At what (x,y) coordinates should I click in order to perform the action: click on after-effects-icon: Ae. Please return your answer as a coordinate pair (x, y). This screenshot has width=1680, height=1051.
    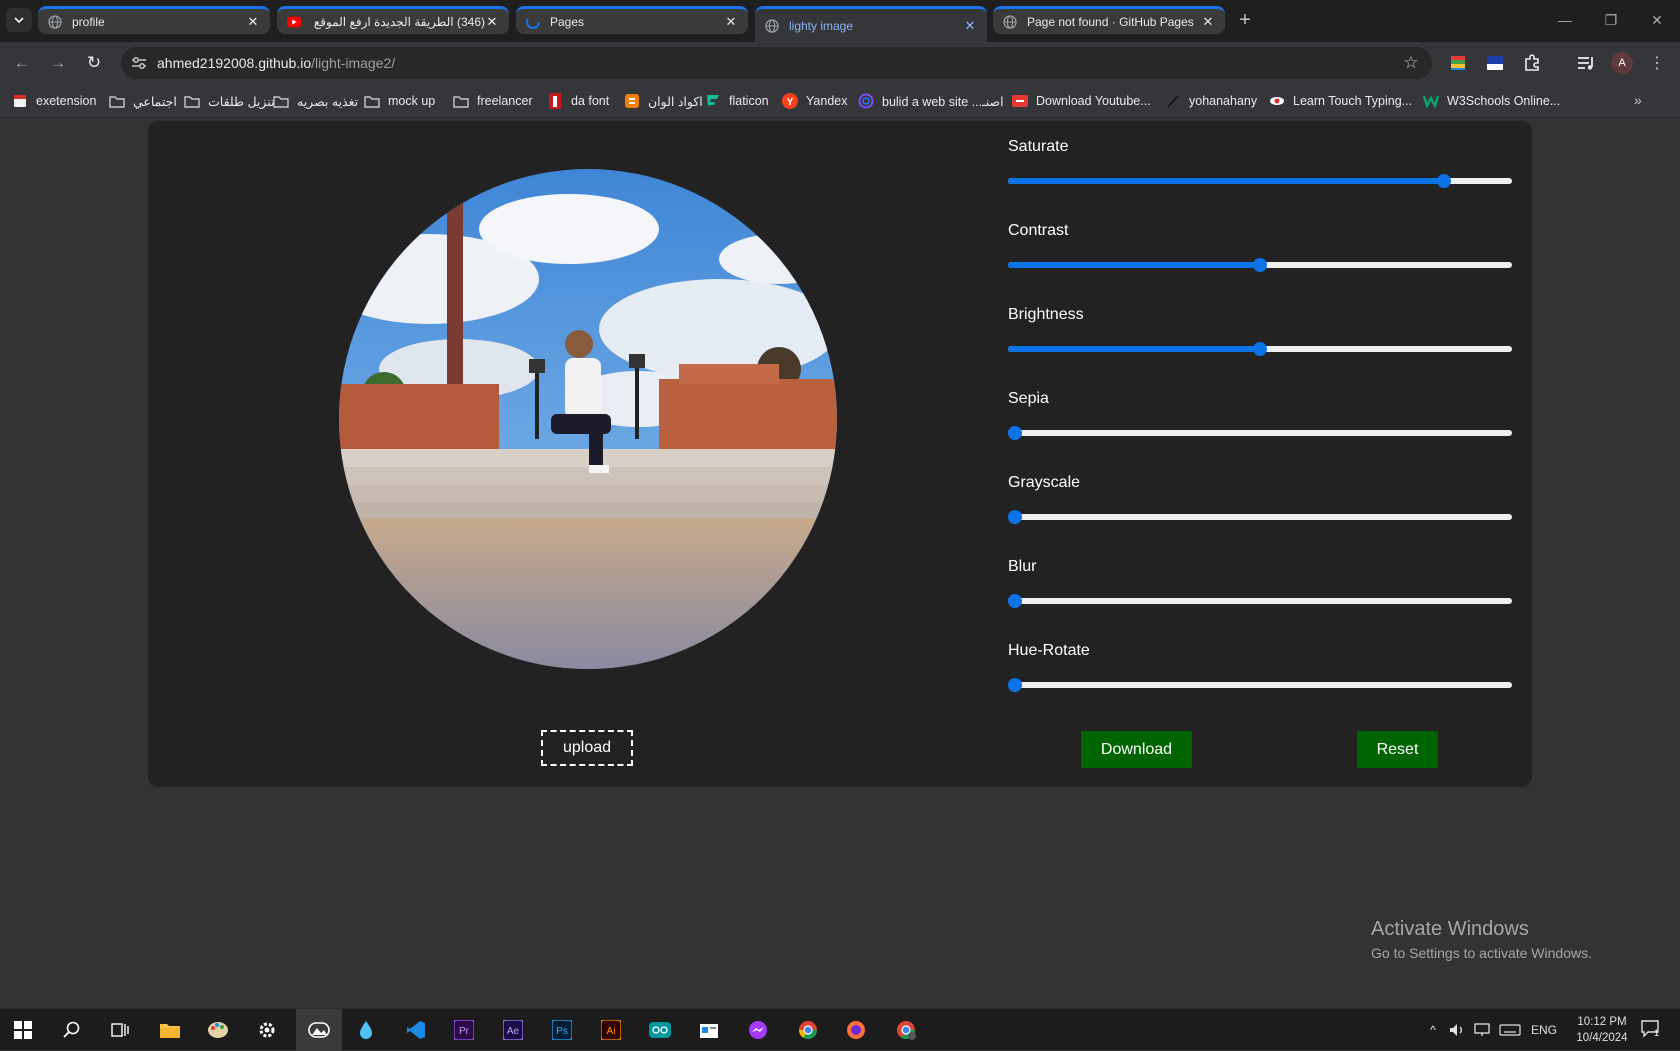
    Looking at the image, I should click on (513, 1030).